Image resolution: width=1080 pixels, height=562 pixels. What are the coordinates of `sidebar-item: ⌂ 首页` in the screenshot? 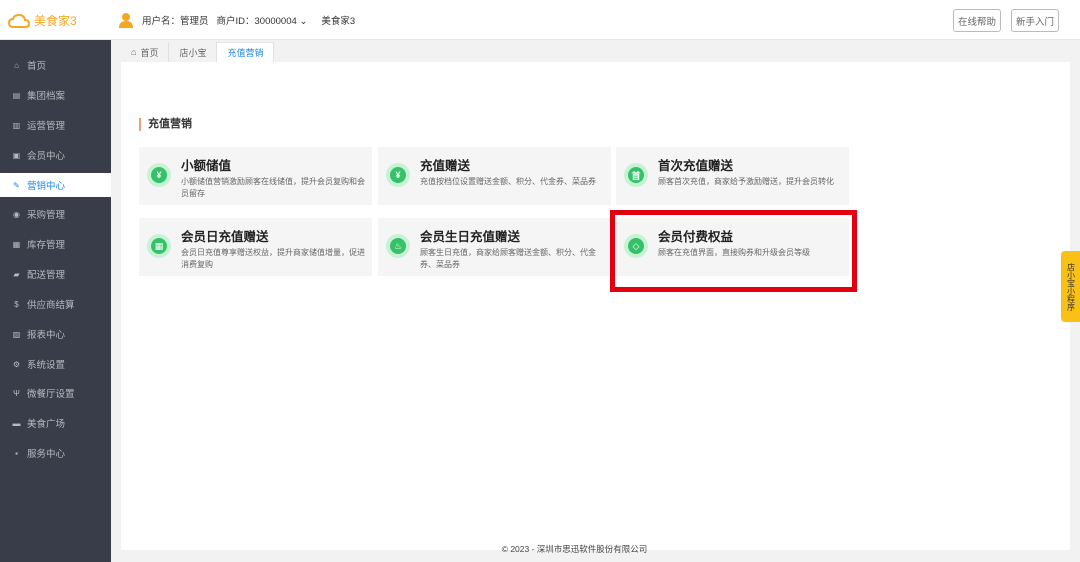 It's located at (55, 65).